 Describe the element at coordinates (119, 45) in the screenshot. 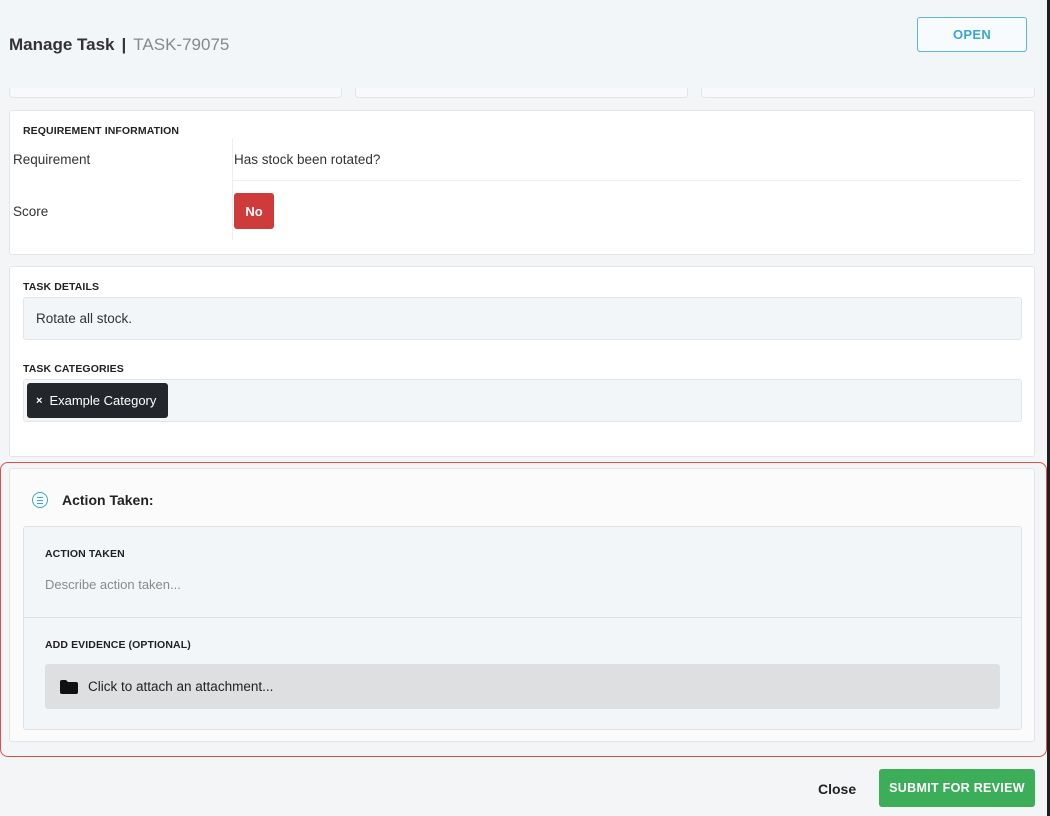

I see `modal-title: Manage Task | TASK-79075` at that location.